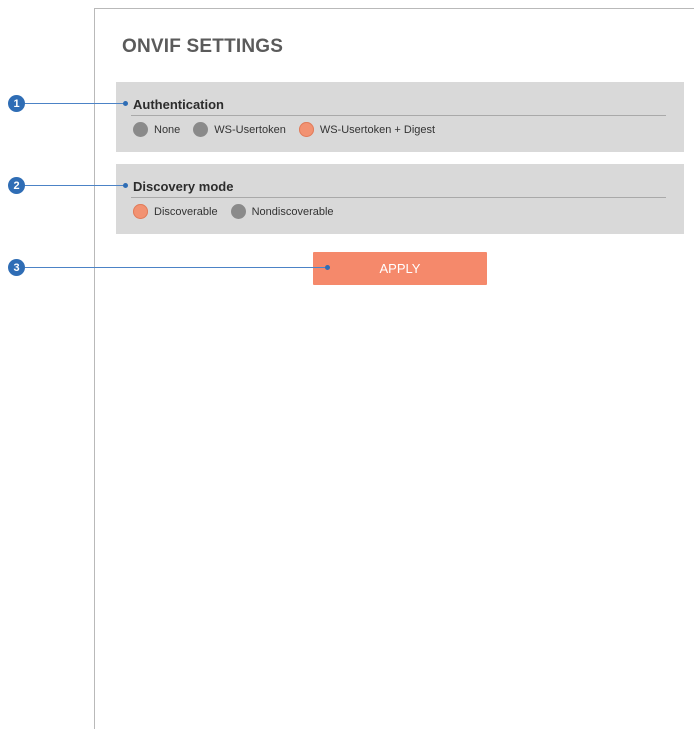 The width and height of the screenshot is (694, 729). What do you see at coordinates (16, 267) in the screenshot?
I see `callout-number-3: 3` at bounding box center [16, 267].